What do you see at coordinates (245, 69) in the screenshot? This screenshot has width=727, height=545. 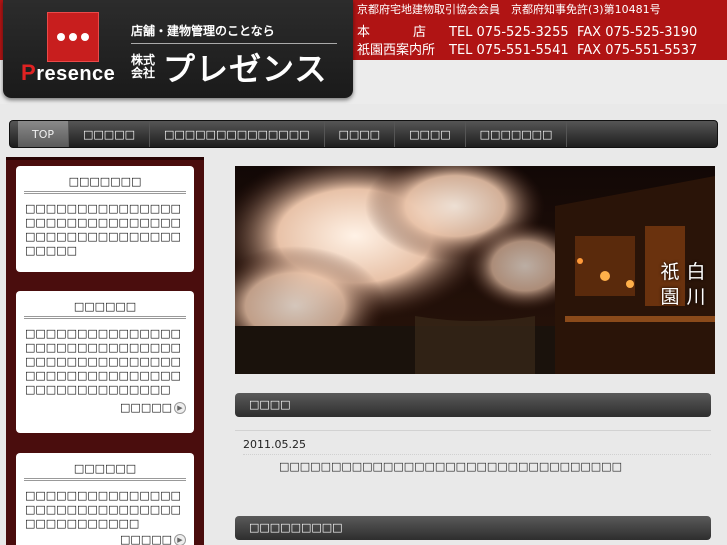 I see `company-name: プレゼンス` at bounding box center [245, 69].